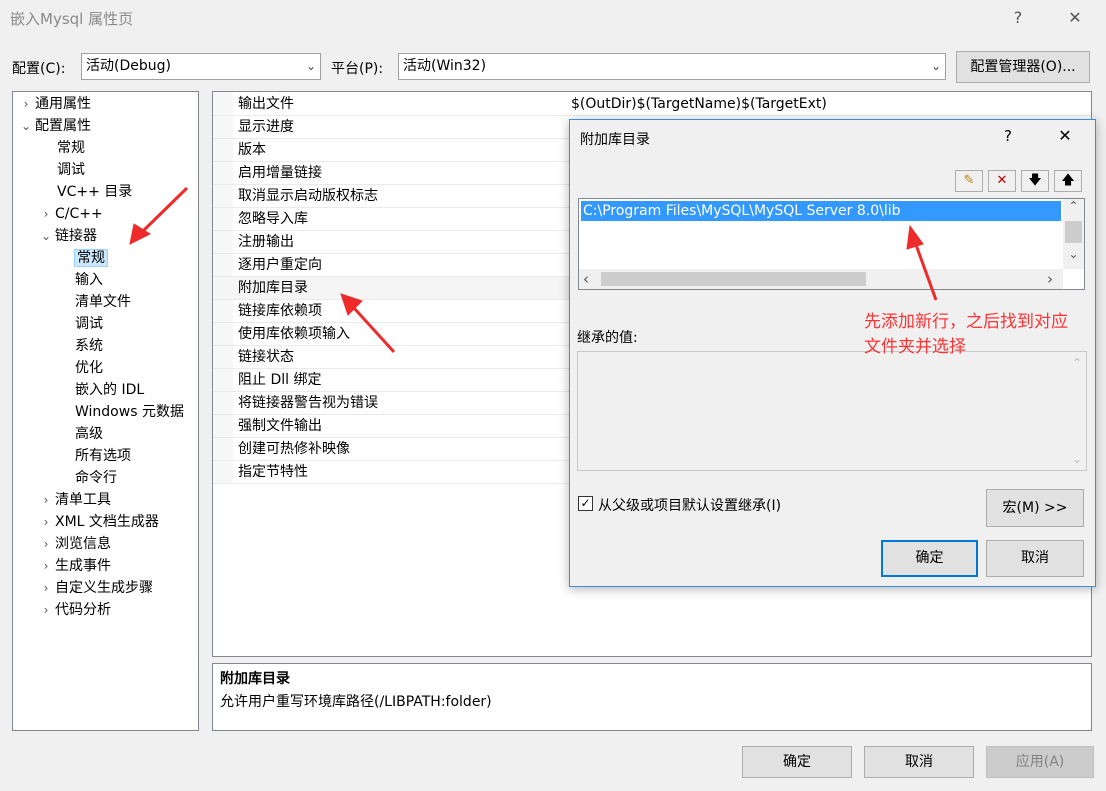 The image size is (1106, 791). I want to click on arrow-to-libdir, so click(368, 323).